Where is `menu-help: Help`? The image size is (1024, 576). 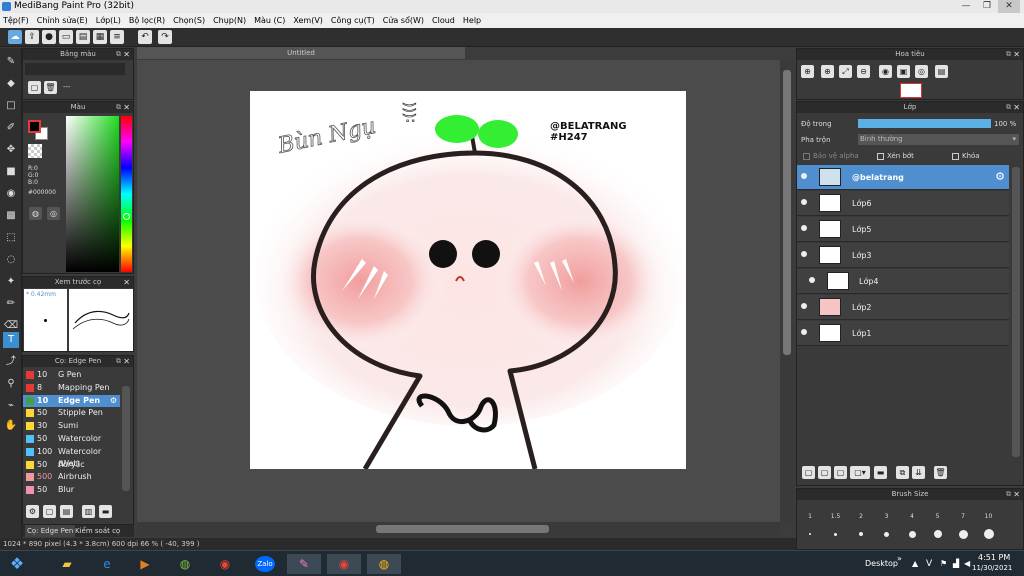 menu-help: Help is located at coordinates (472, 20).